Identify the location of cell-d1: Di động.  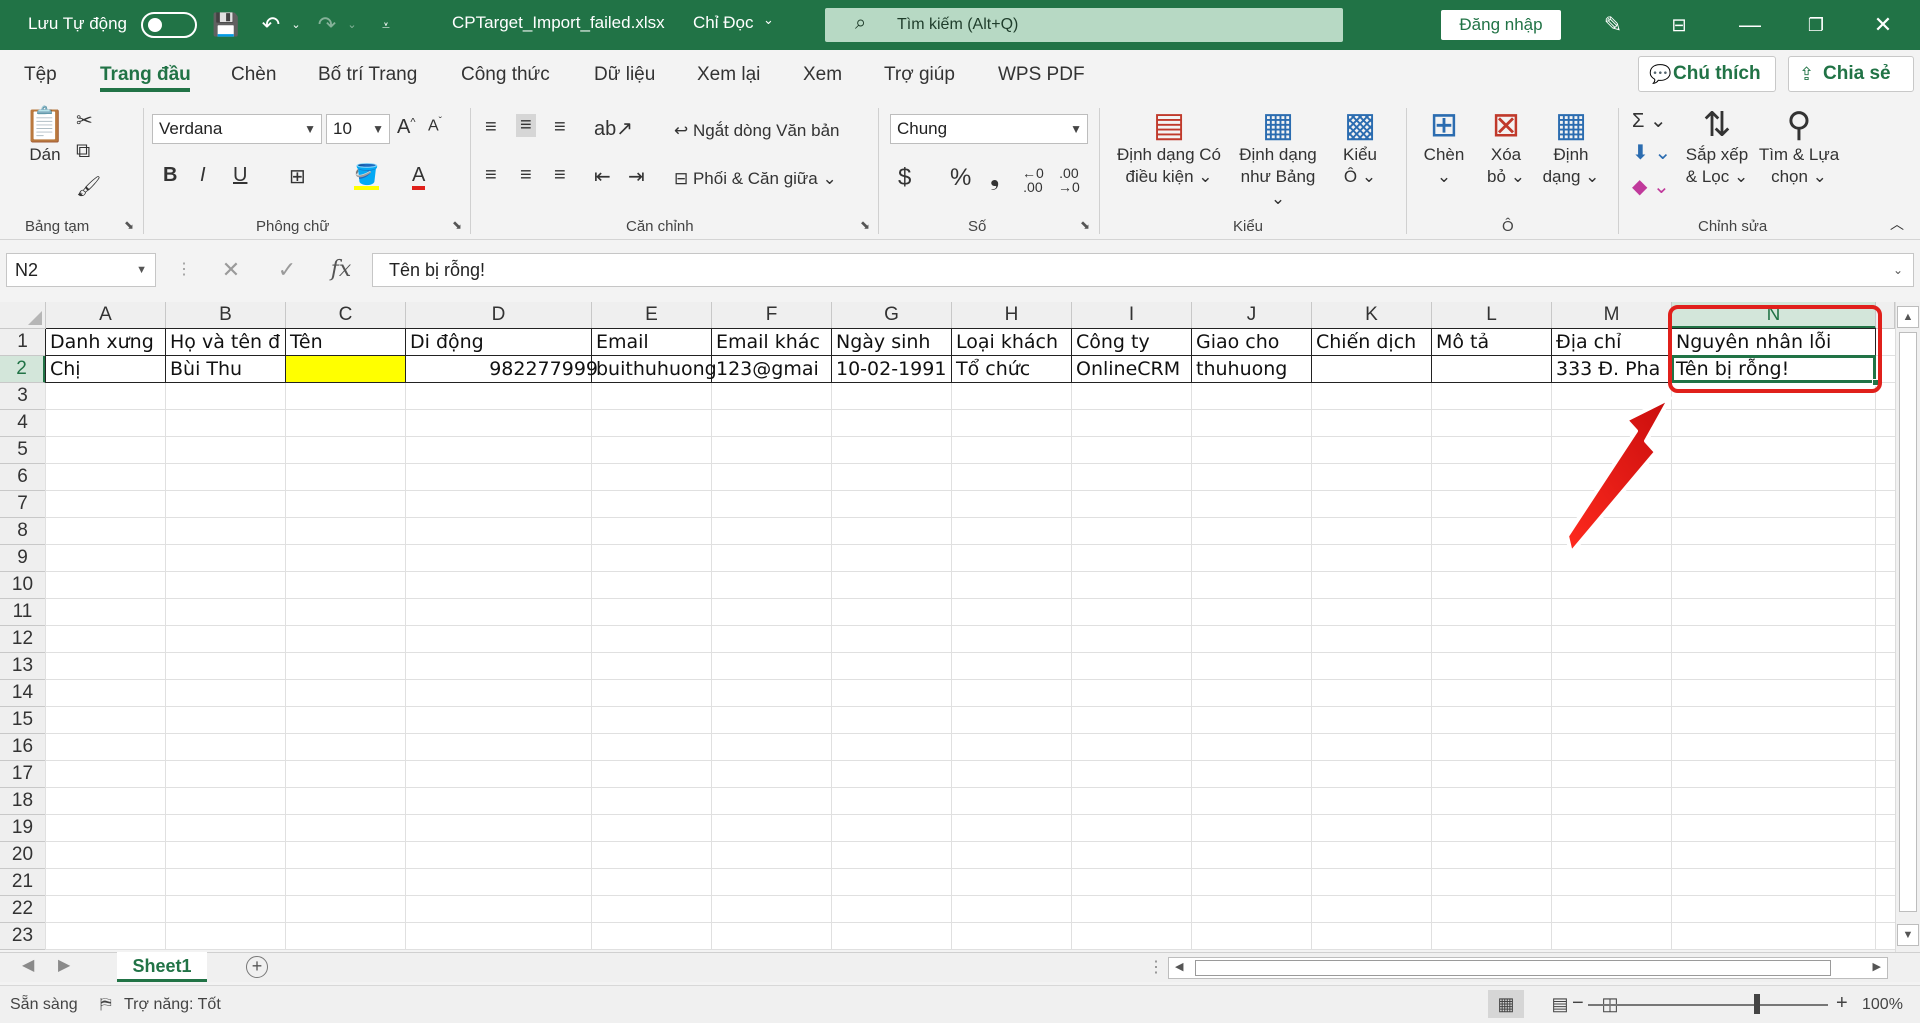
(504, 342).